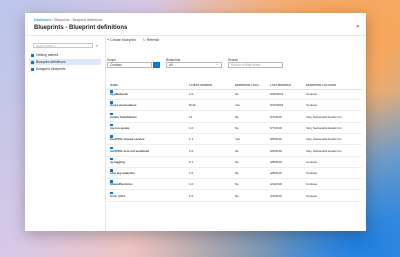 This screenshot has height=257, width=400. I want to click on table-row: SharedServices 1.0 No 4/4/2019 Contoso, so click(234, 185).